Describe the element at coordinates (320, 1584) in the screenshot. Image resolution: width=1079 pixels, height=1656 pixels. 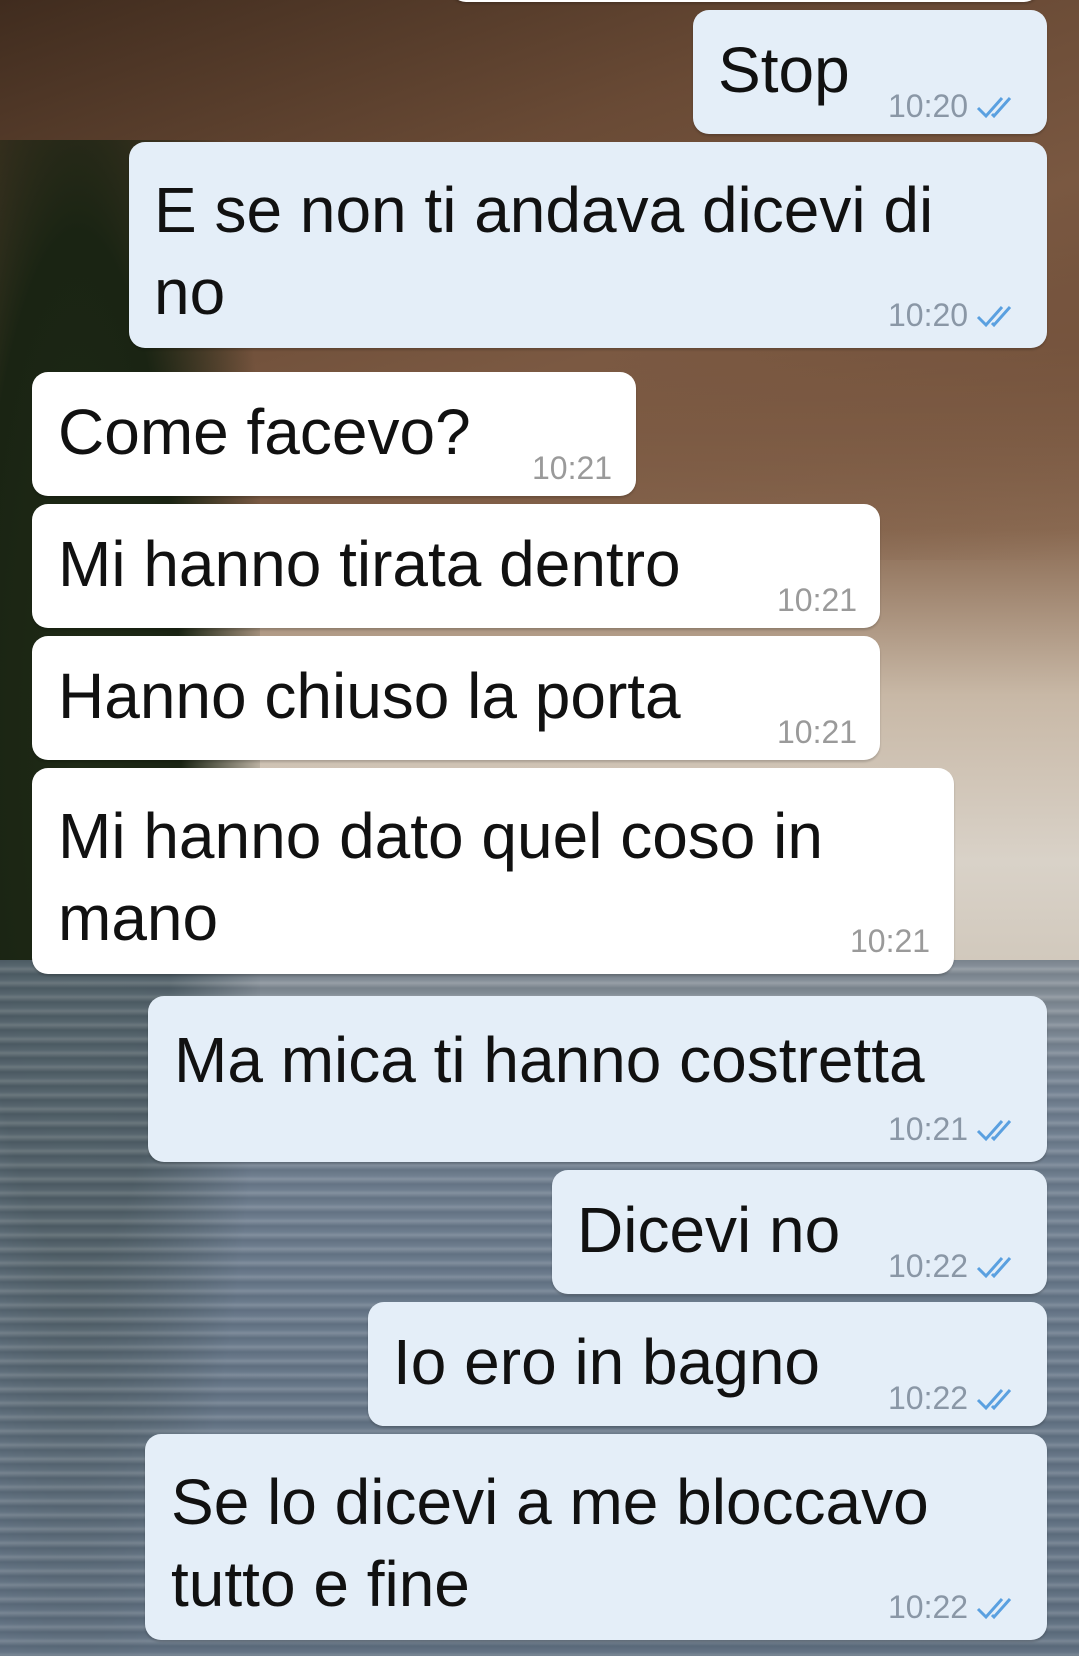
I see `message-text-line-2: tutto e fine` at that location.